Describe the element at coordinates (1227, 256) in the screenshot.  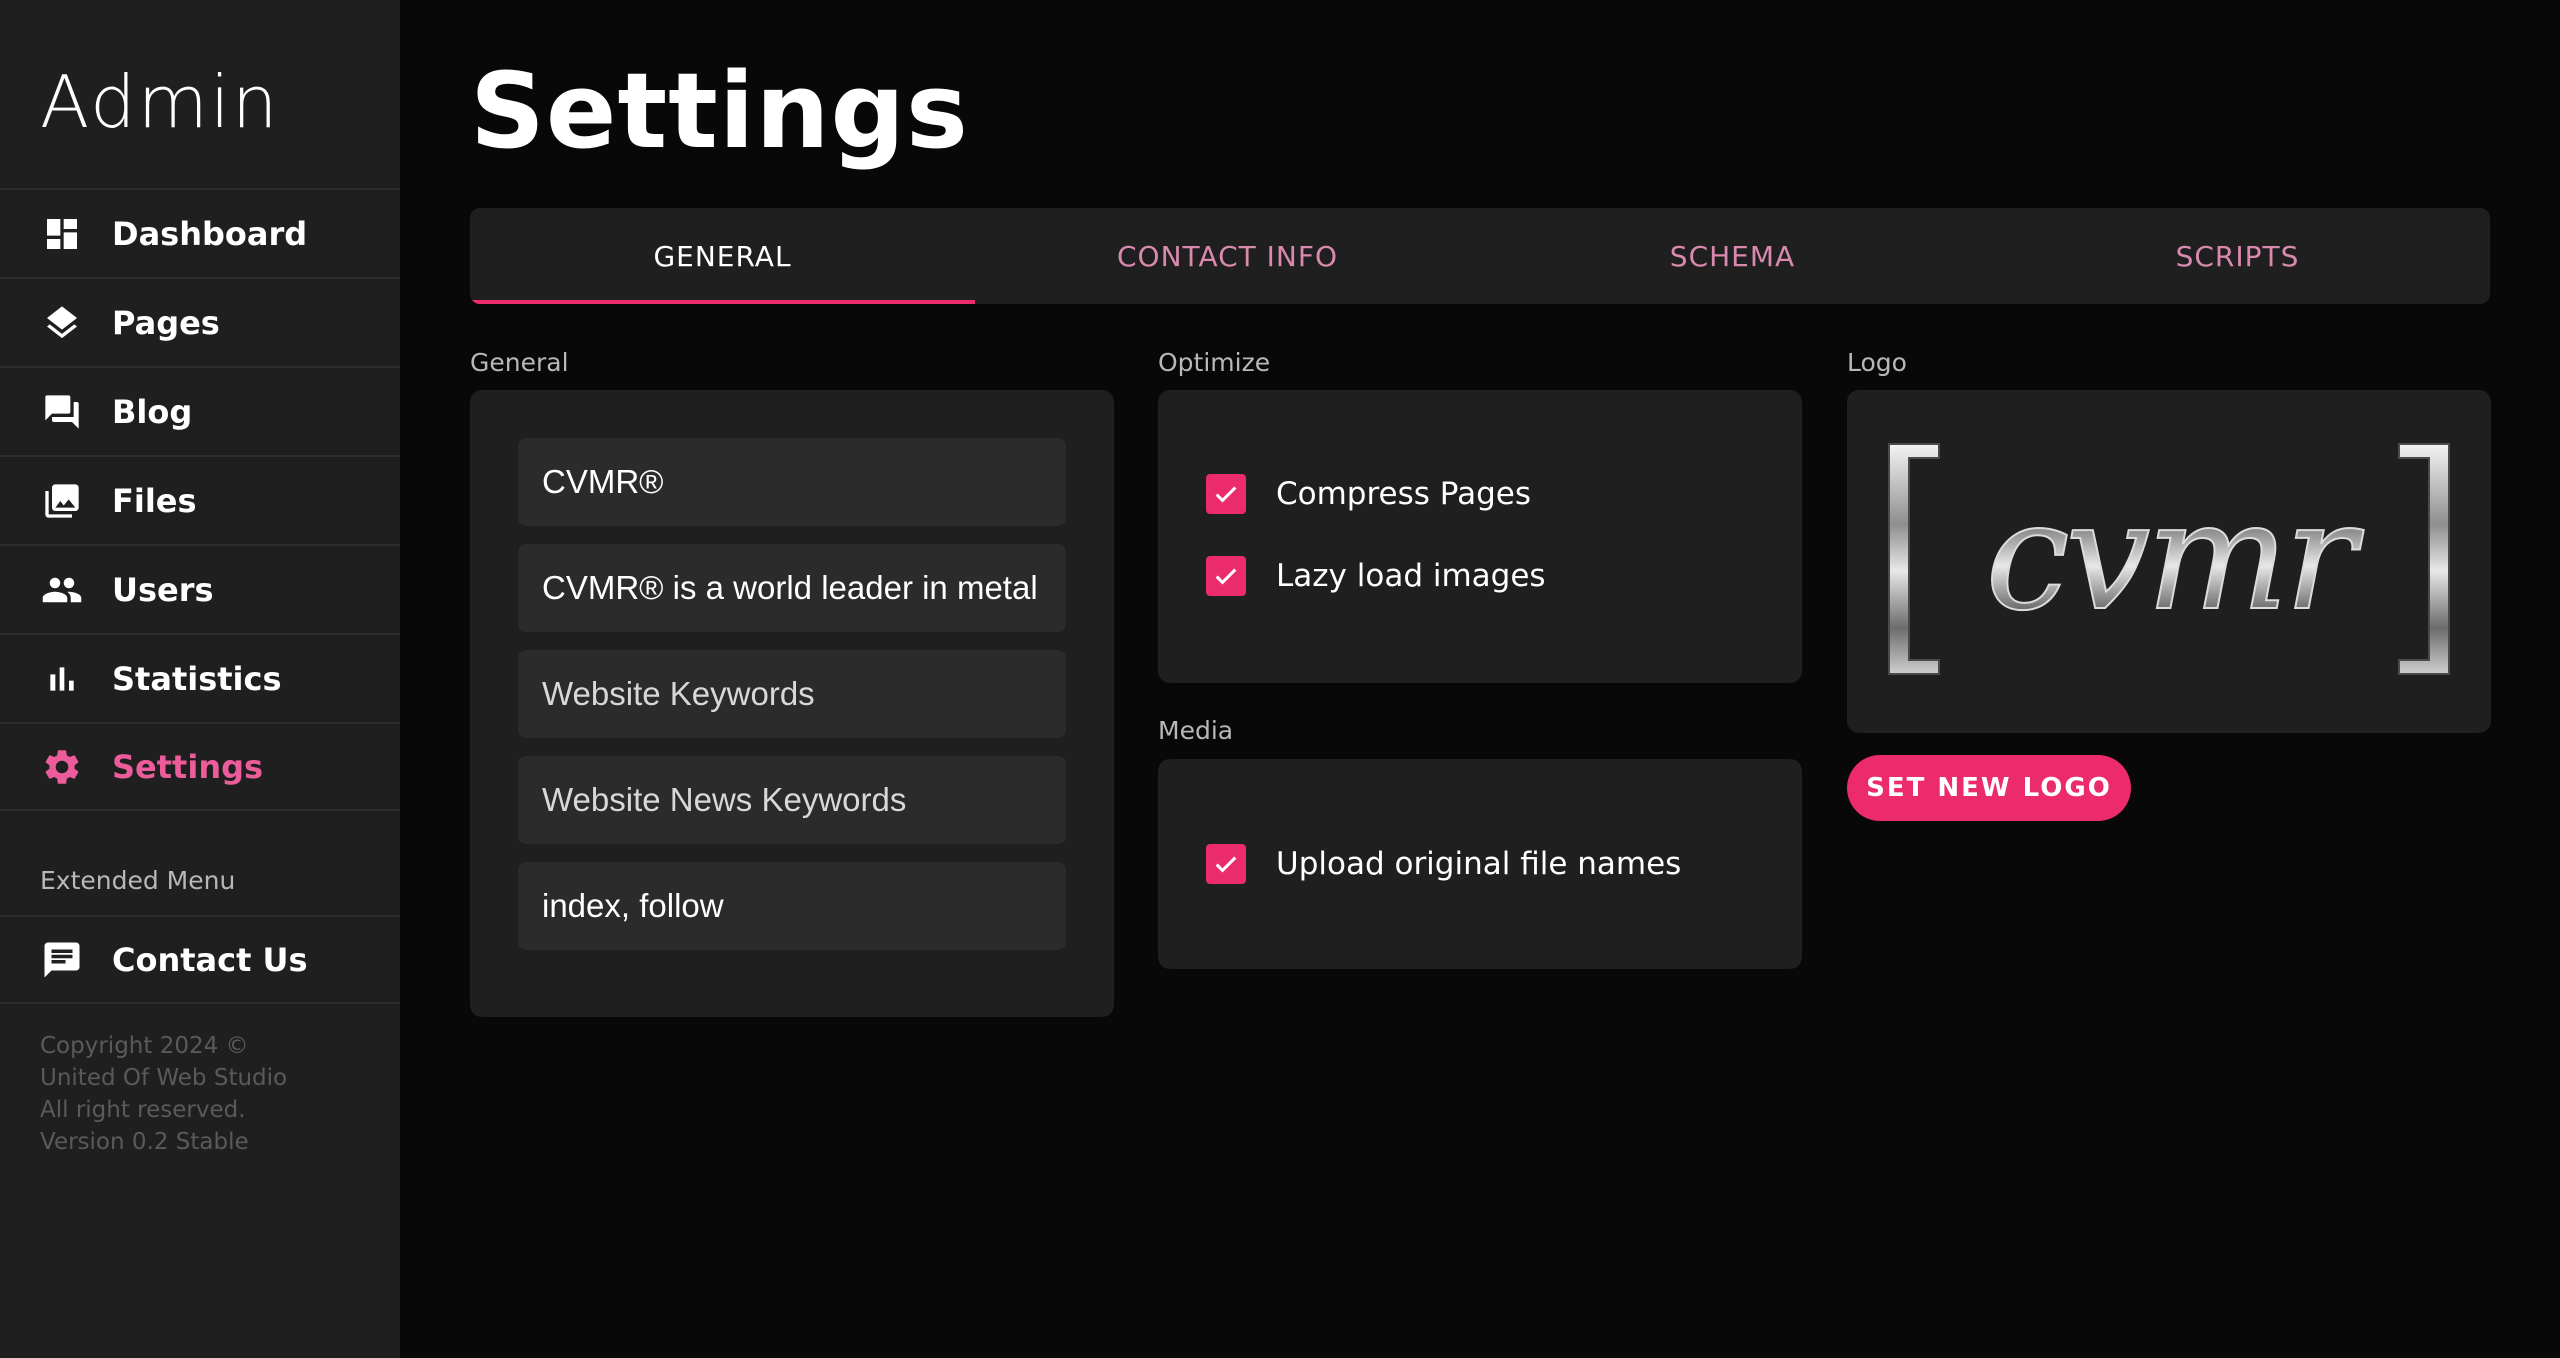
I see `tab-contact-info: CONTACT INFO` at that location.